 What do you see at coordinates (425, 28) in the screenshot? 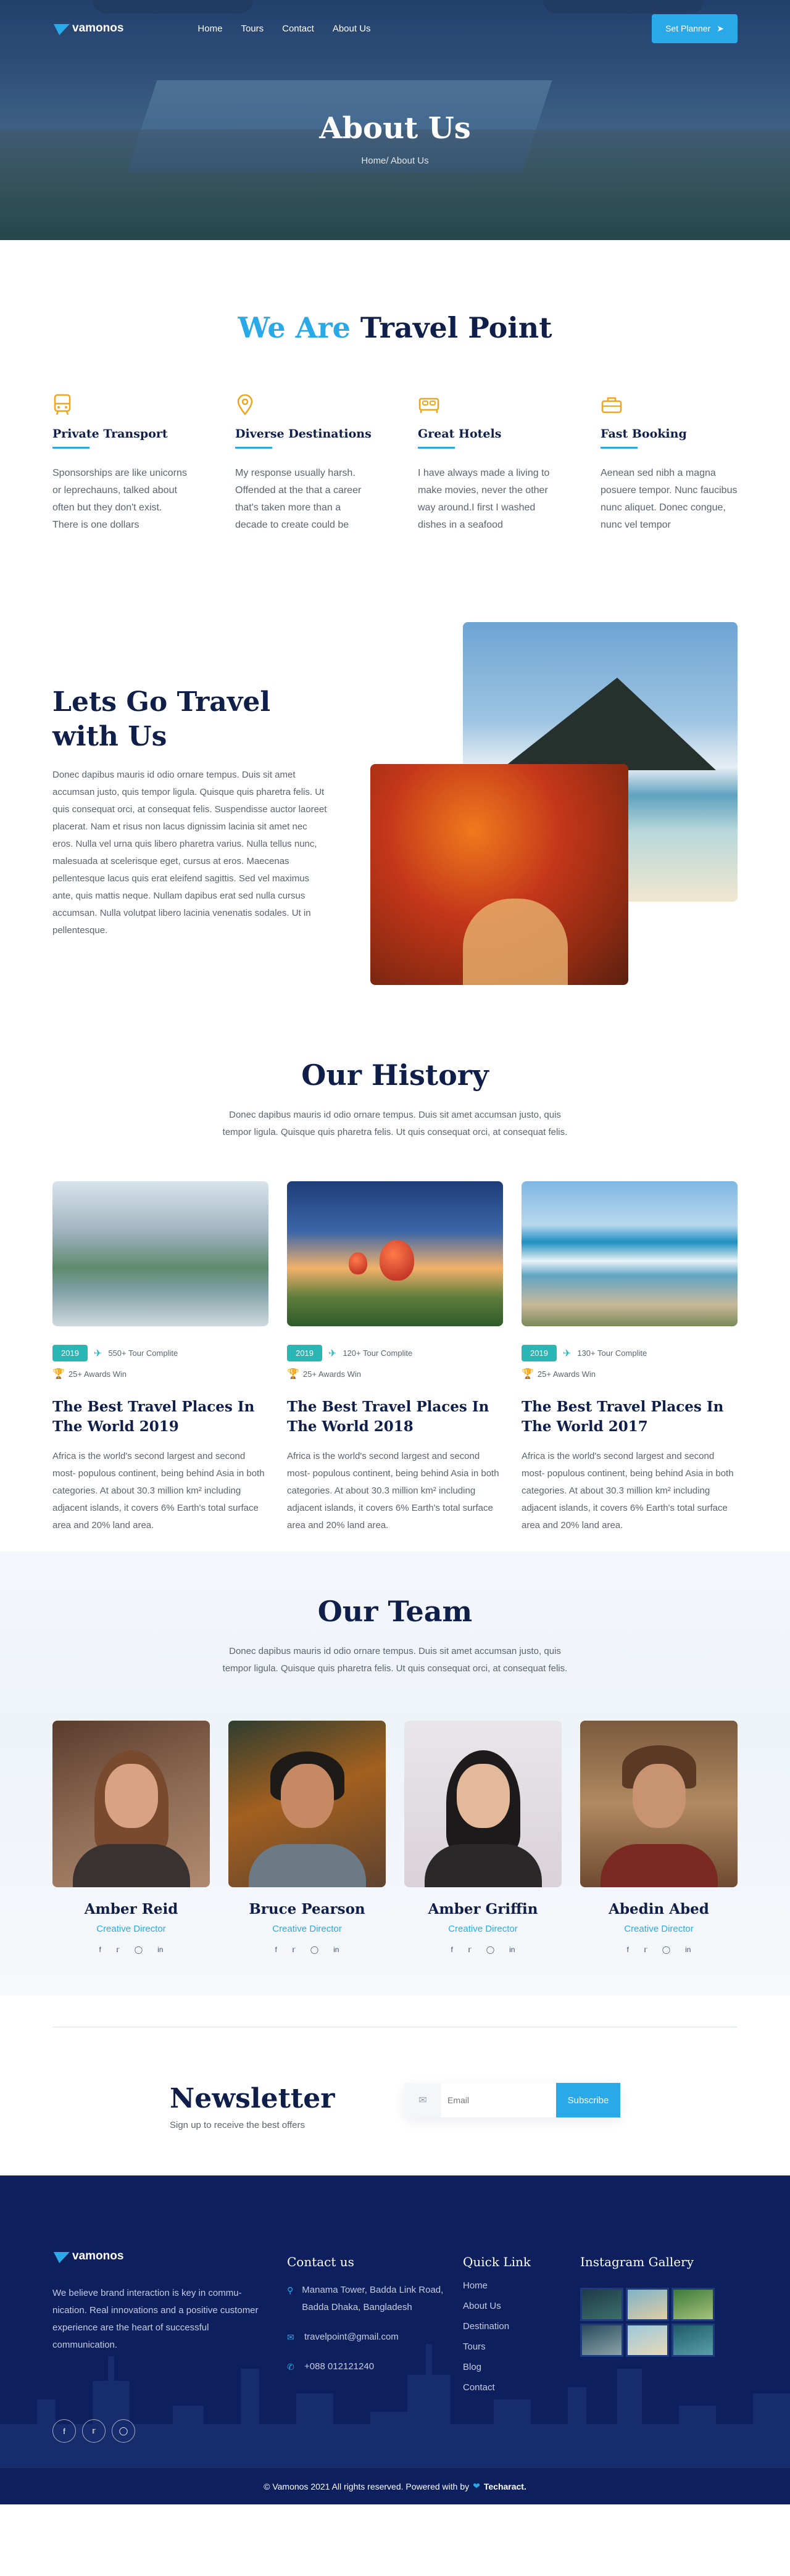
I see `nav-links: Home Tours Contact About Us` at bounding box center [425, 28].